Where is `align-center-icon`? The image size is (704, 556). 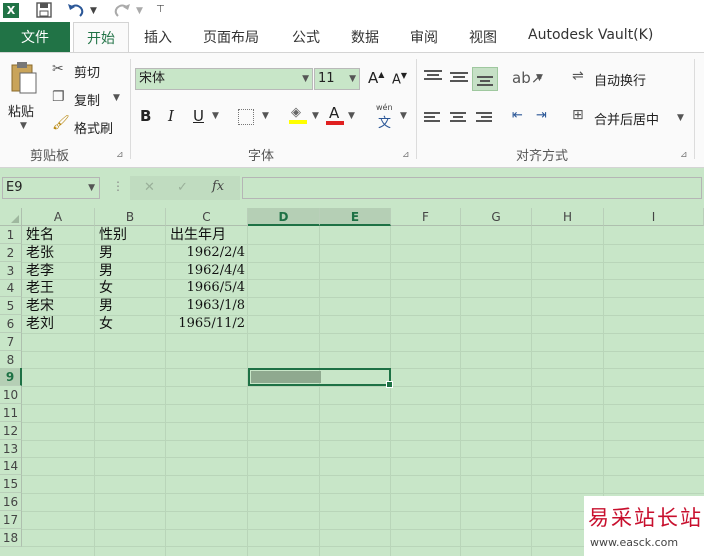 align-center-icon is located at coordinates (458, 118).